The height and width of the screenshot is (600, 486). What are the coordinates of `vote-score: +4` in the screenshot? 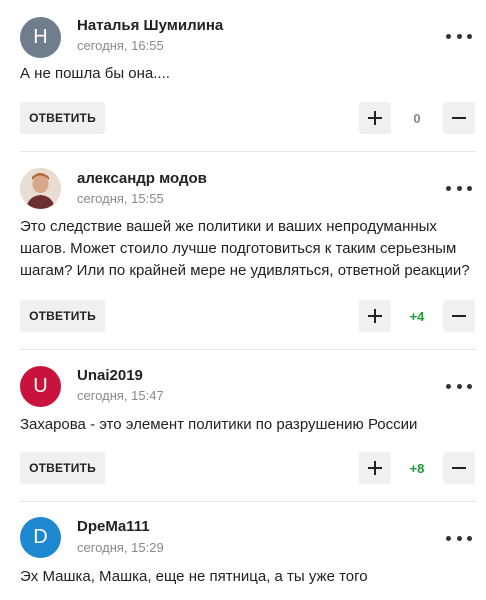 It's located at (417, 316).